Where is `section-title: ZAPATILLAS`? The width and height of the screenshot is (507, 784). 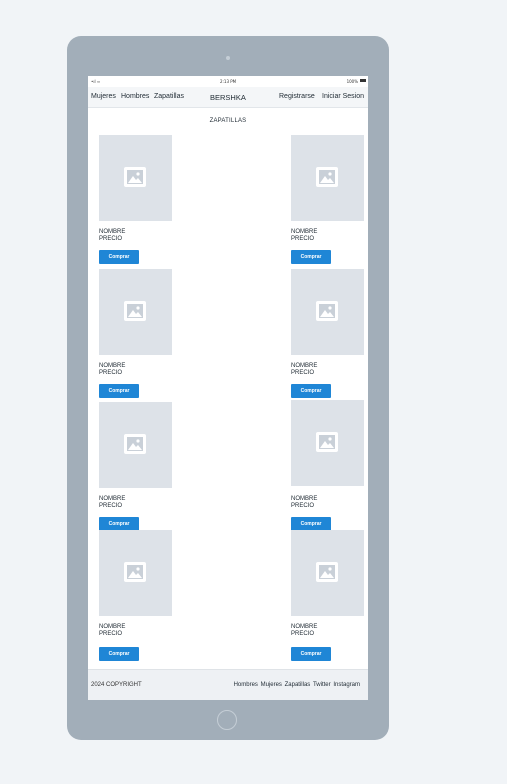
section-title: ZAPATILLAS is located at coordinates (228, 121).